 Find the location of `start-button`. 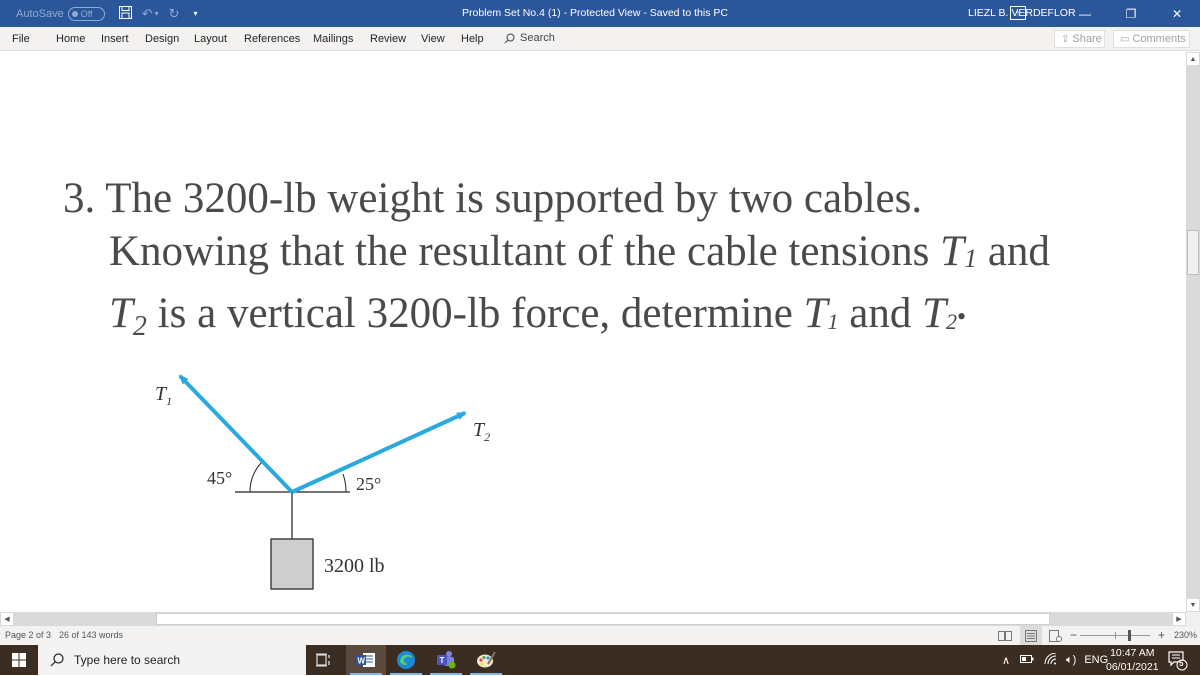

start-button is located at coordinates (19, 660).